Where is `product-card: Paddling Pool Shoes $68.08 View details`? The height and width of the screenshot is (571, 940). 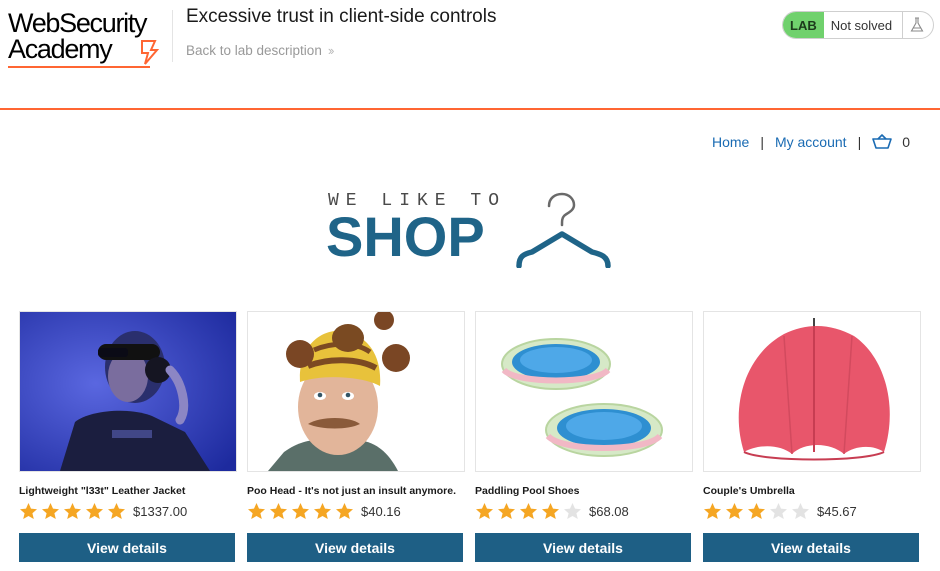
product-card: Paddling Pool Shoes $68.08 View details is located at coordinates (584, 436).